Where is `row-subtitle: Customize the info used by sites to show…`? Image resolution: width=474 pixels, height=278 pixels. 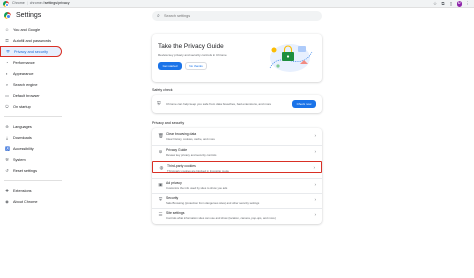
row-subtitle: Customize the info used by sites to show… is located at coordinates (197, 187).